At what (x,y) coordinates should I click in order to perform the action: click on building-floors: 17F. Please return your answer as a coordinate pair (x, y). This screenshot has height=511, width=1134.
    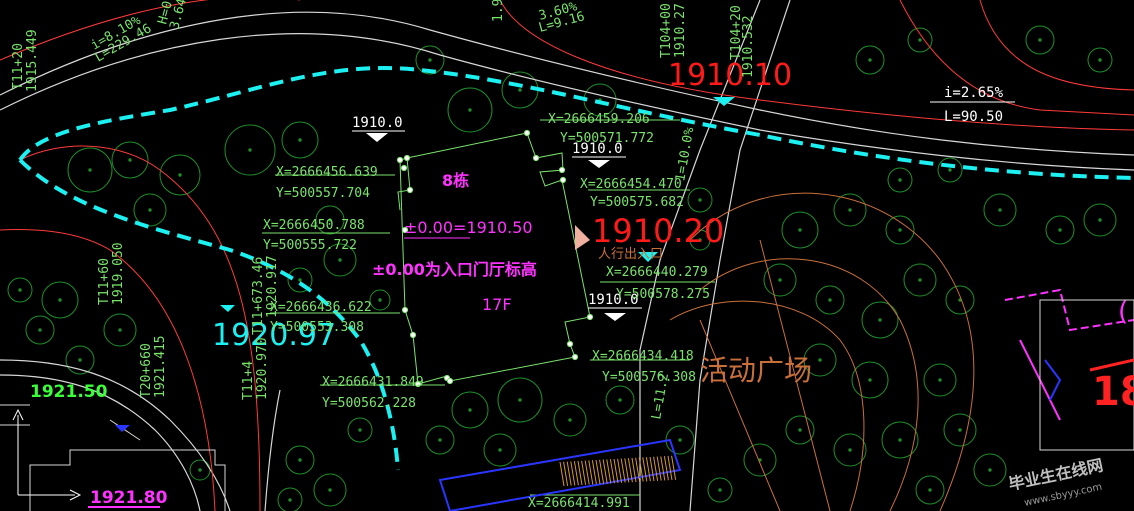
    Looking at the image, I should click on (497, 304).